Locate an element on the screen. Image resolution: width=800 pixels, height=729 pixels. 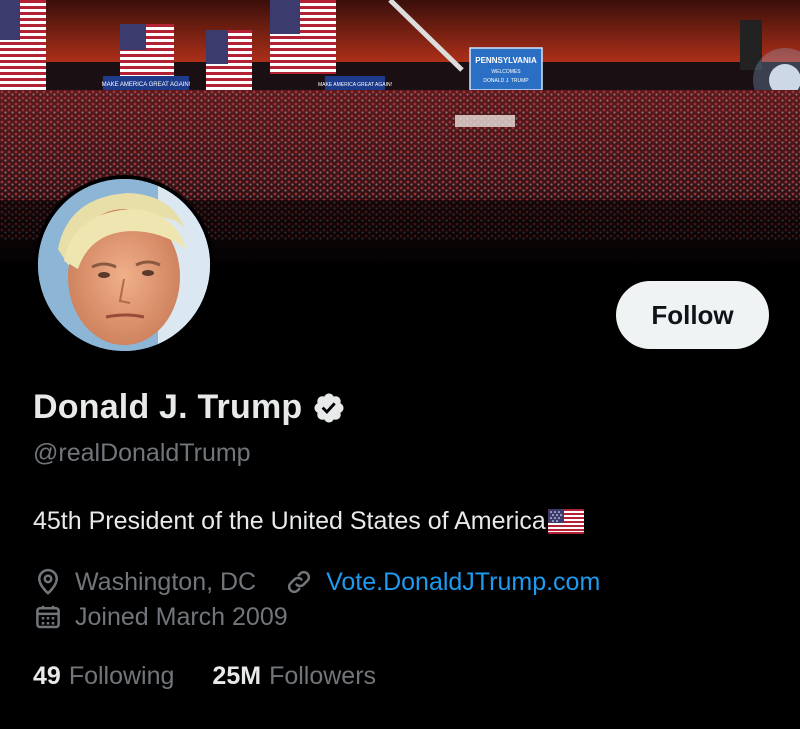
username-handle: @realDonaldTrump is located at coordinates (142, 453).